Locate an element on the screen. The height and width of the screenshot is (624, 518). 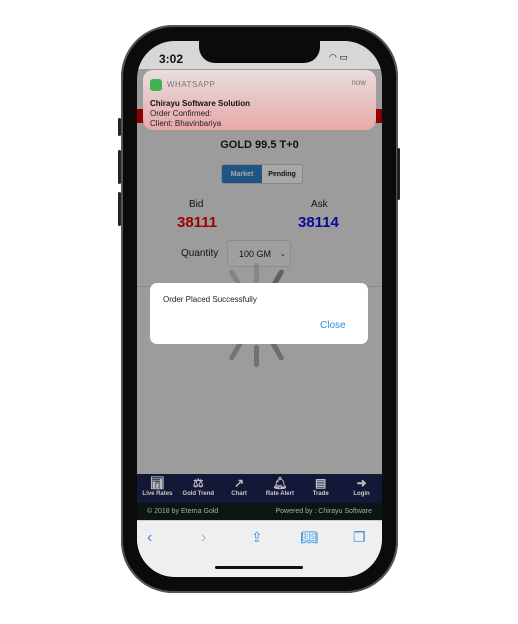
quantity-value: 100 GM is located at coordinates (255, 253).